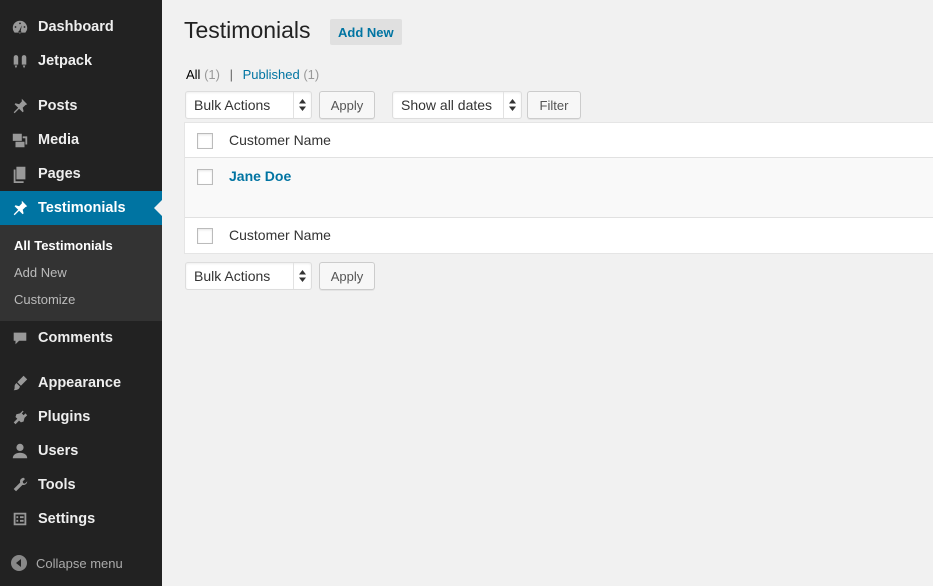  What do you see at coordinates (193, 74) in the screenshot?
I see `view-all-link: All` at bounding box center [193, 74].